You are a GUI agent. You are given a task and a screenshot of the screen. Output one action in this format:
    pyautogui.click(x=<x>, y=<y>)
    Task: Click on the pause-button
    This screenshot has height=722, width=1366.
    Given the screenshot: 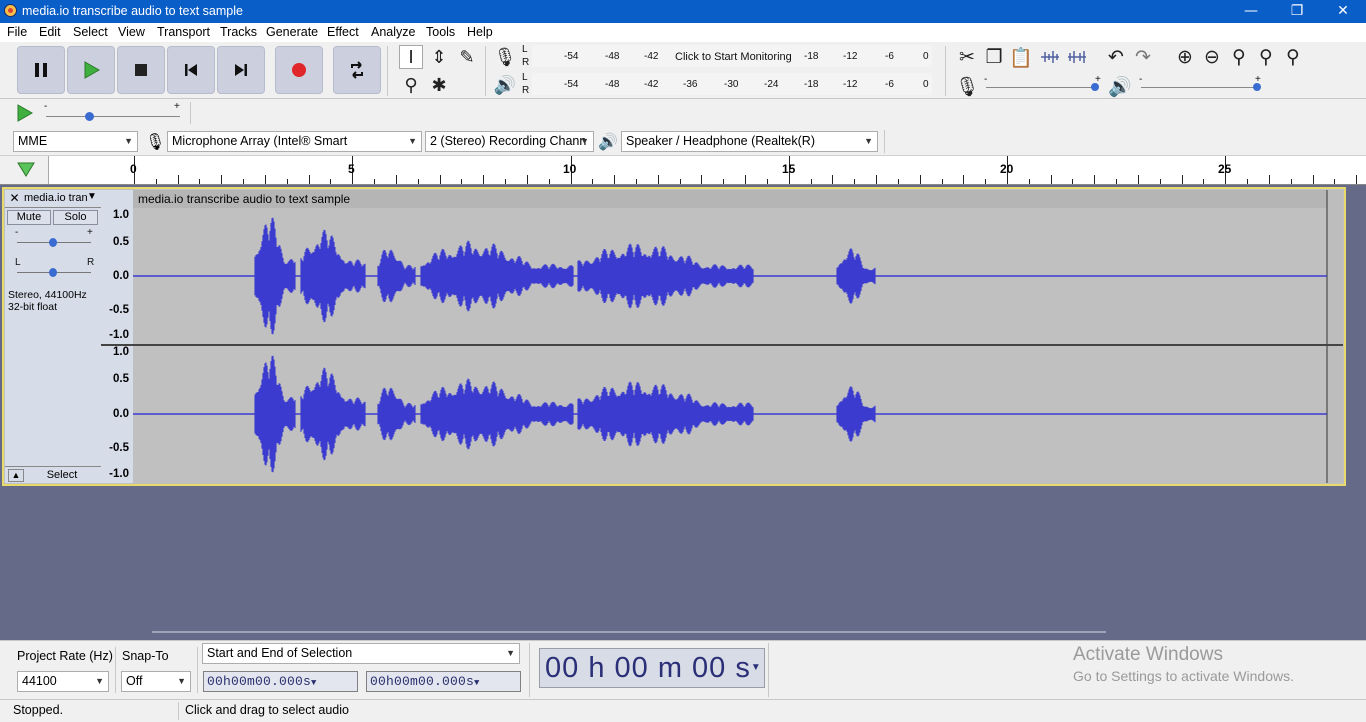 What is the action you would take?
    pyautogui.click(x=41, y=70)
    